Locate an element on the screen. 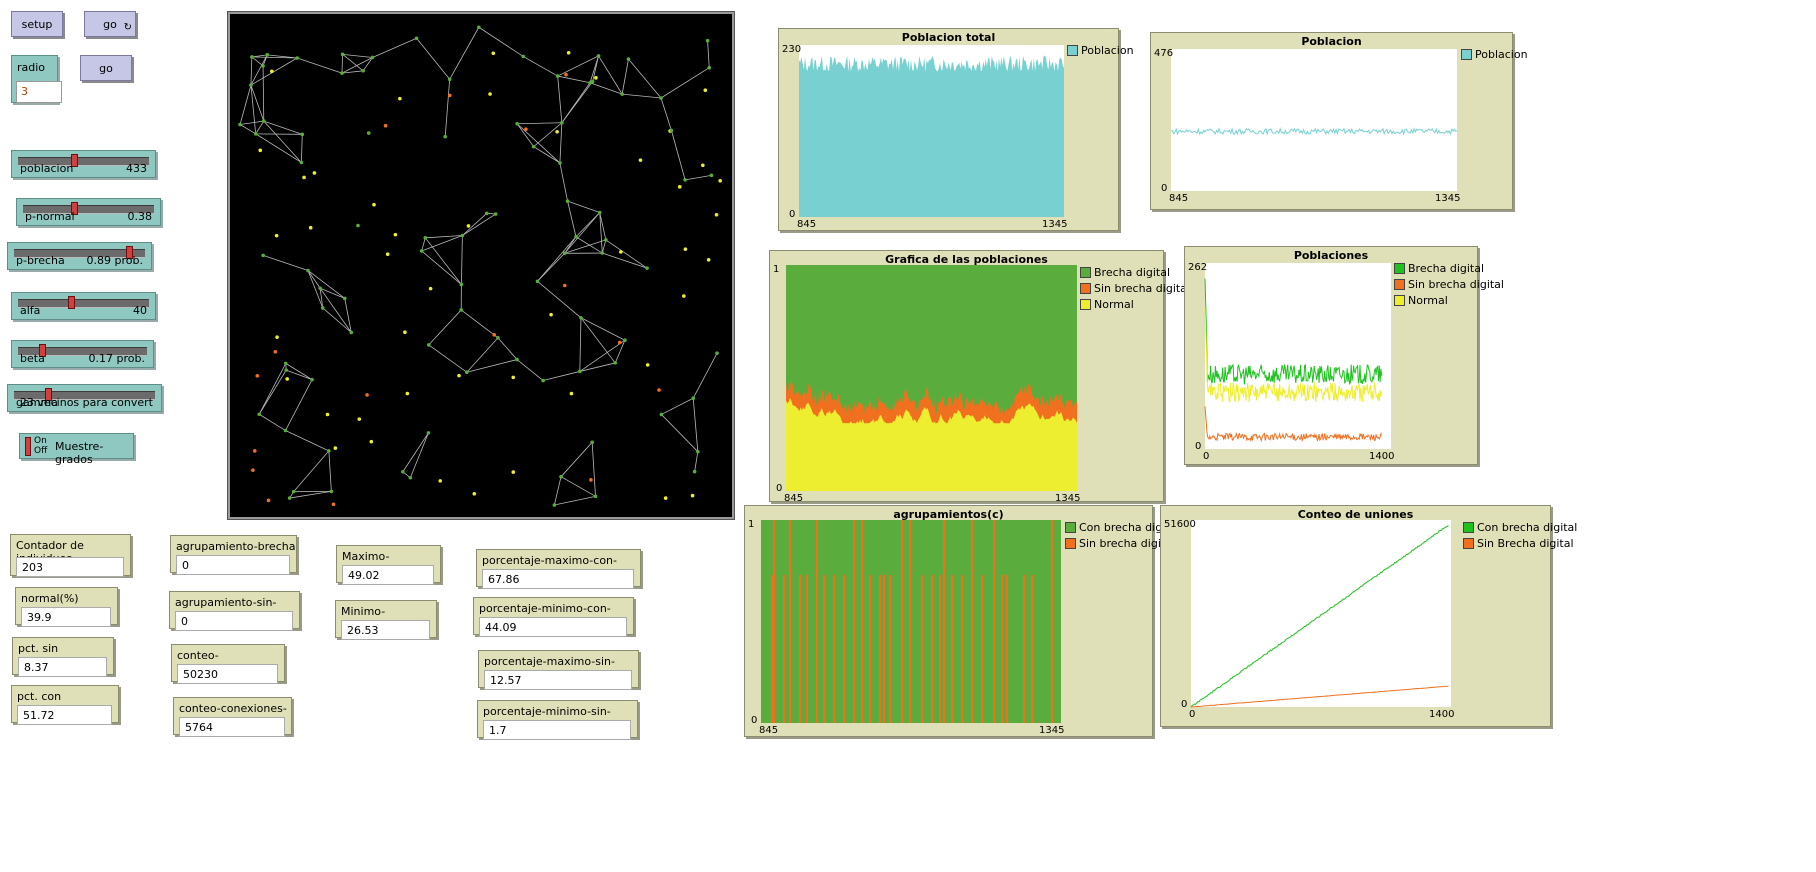 The width and height of the screenshot is (1816, 872). slider-value: 0.89 prob. is located at coordinates (114, 260).